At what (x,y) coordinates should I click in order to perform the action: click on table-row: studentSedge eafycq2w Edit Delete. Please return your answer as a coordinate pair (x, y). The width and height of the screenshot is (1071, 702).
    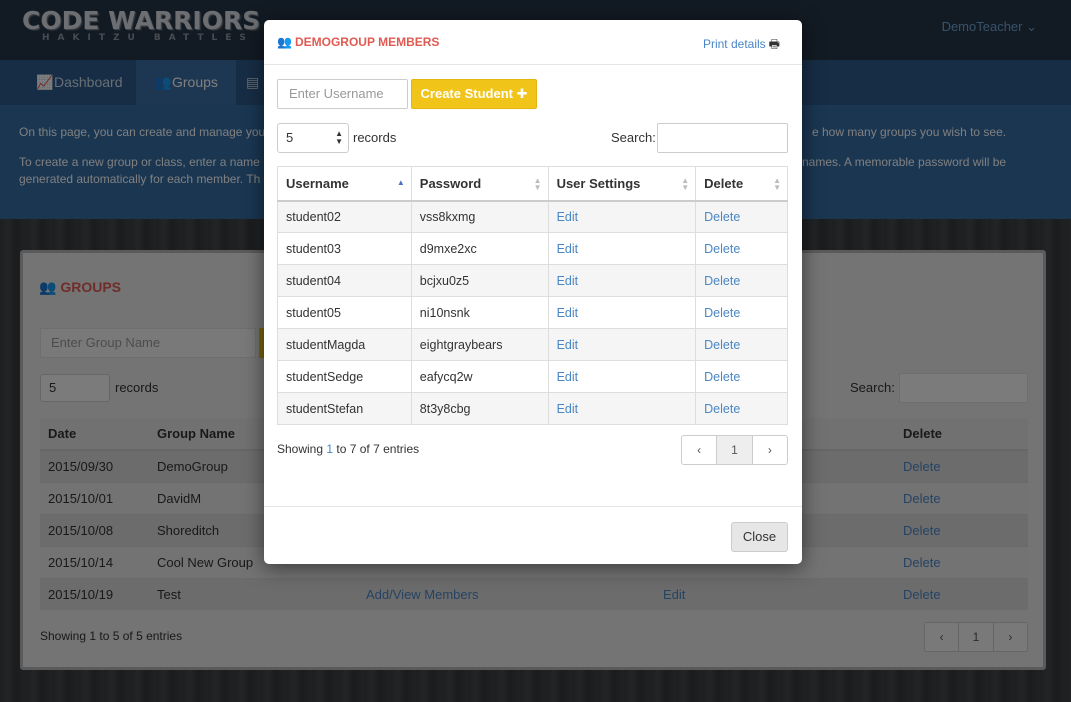
    Looking at the image, I should click on (532, 376).